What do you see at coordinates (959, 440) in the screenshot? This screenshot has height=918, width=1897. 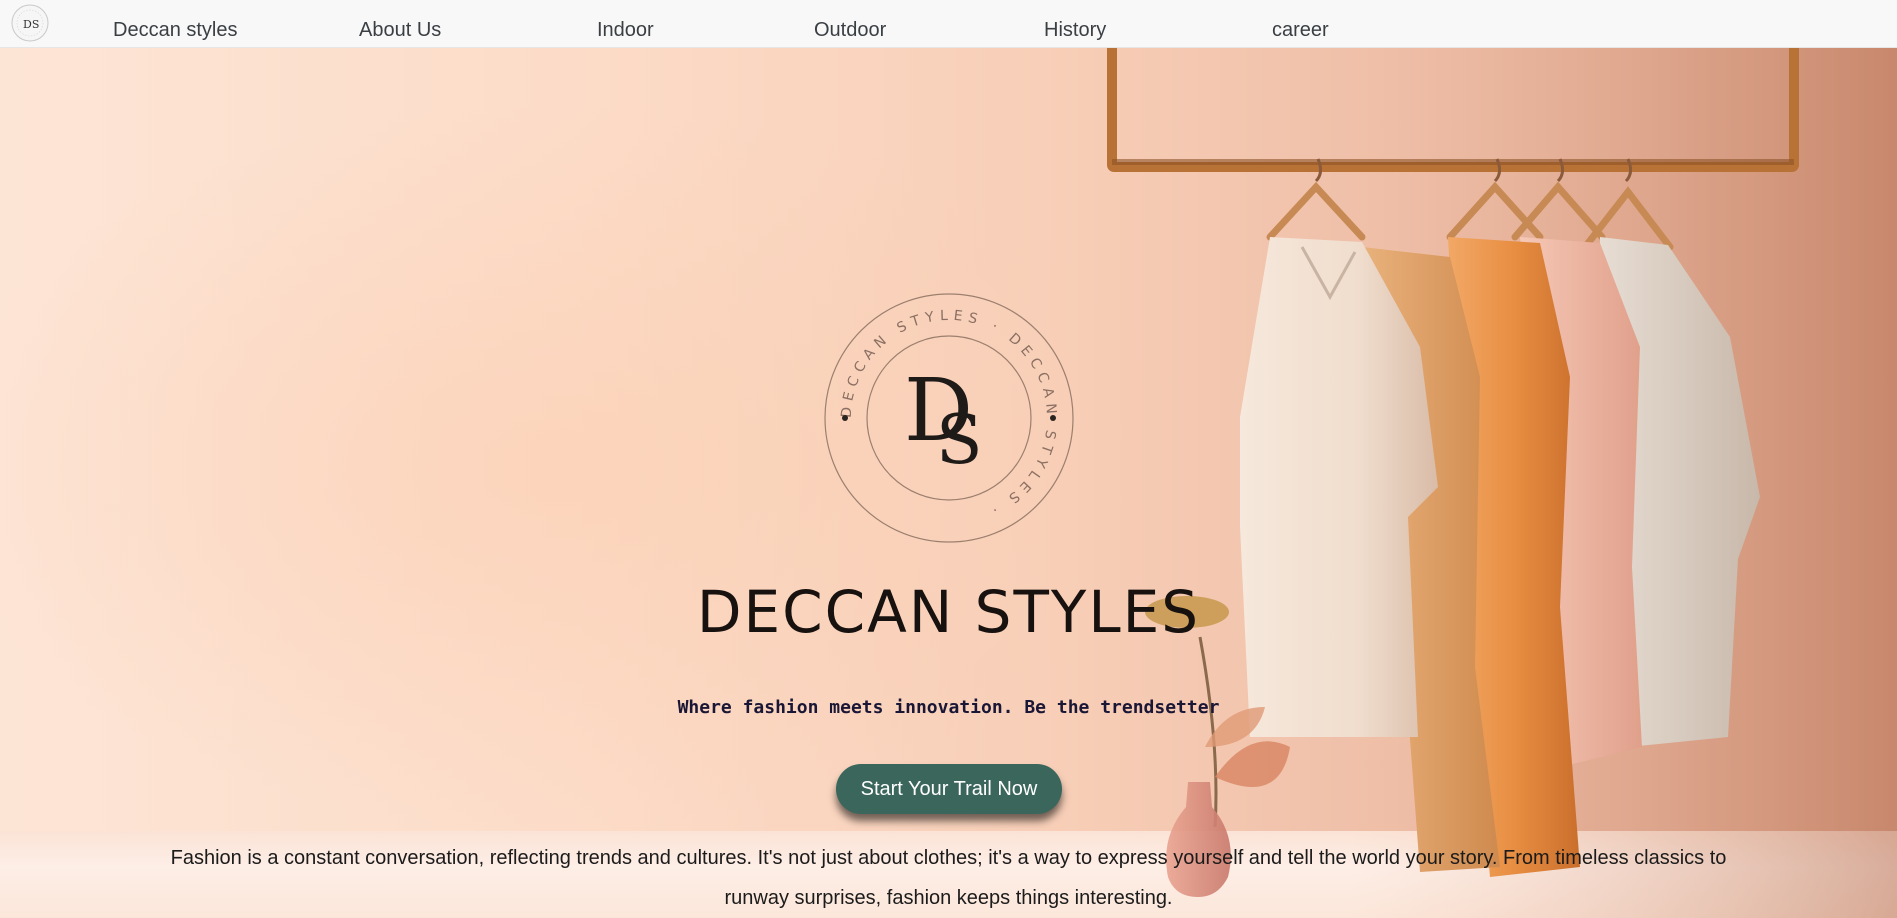 I see `emblem-monogram-s: S` at bounding box center [959, 440].